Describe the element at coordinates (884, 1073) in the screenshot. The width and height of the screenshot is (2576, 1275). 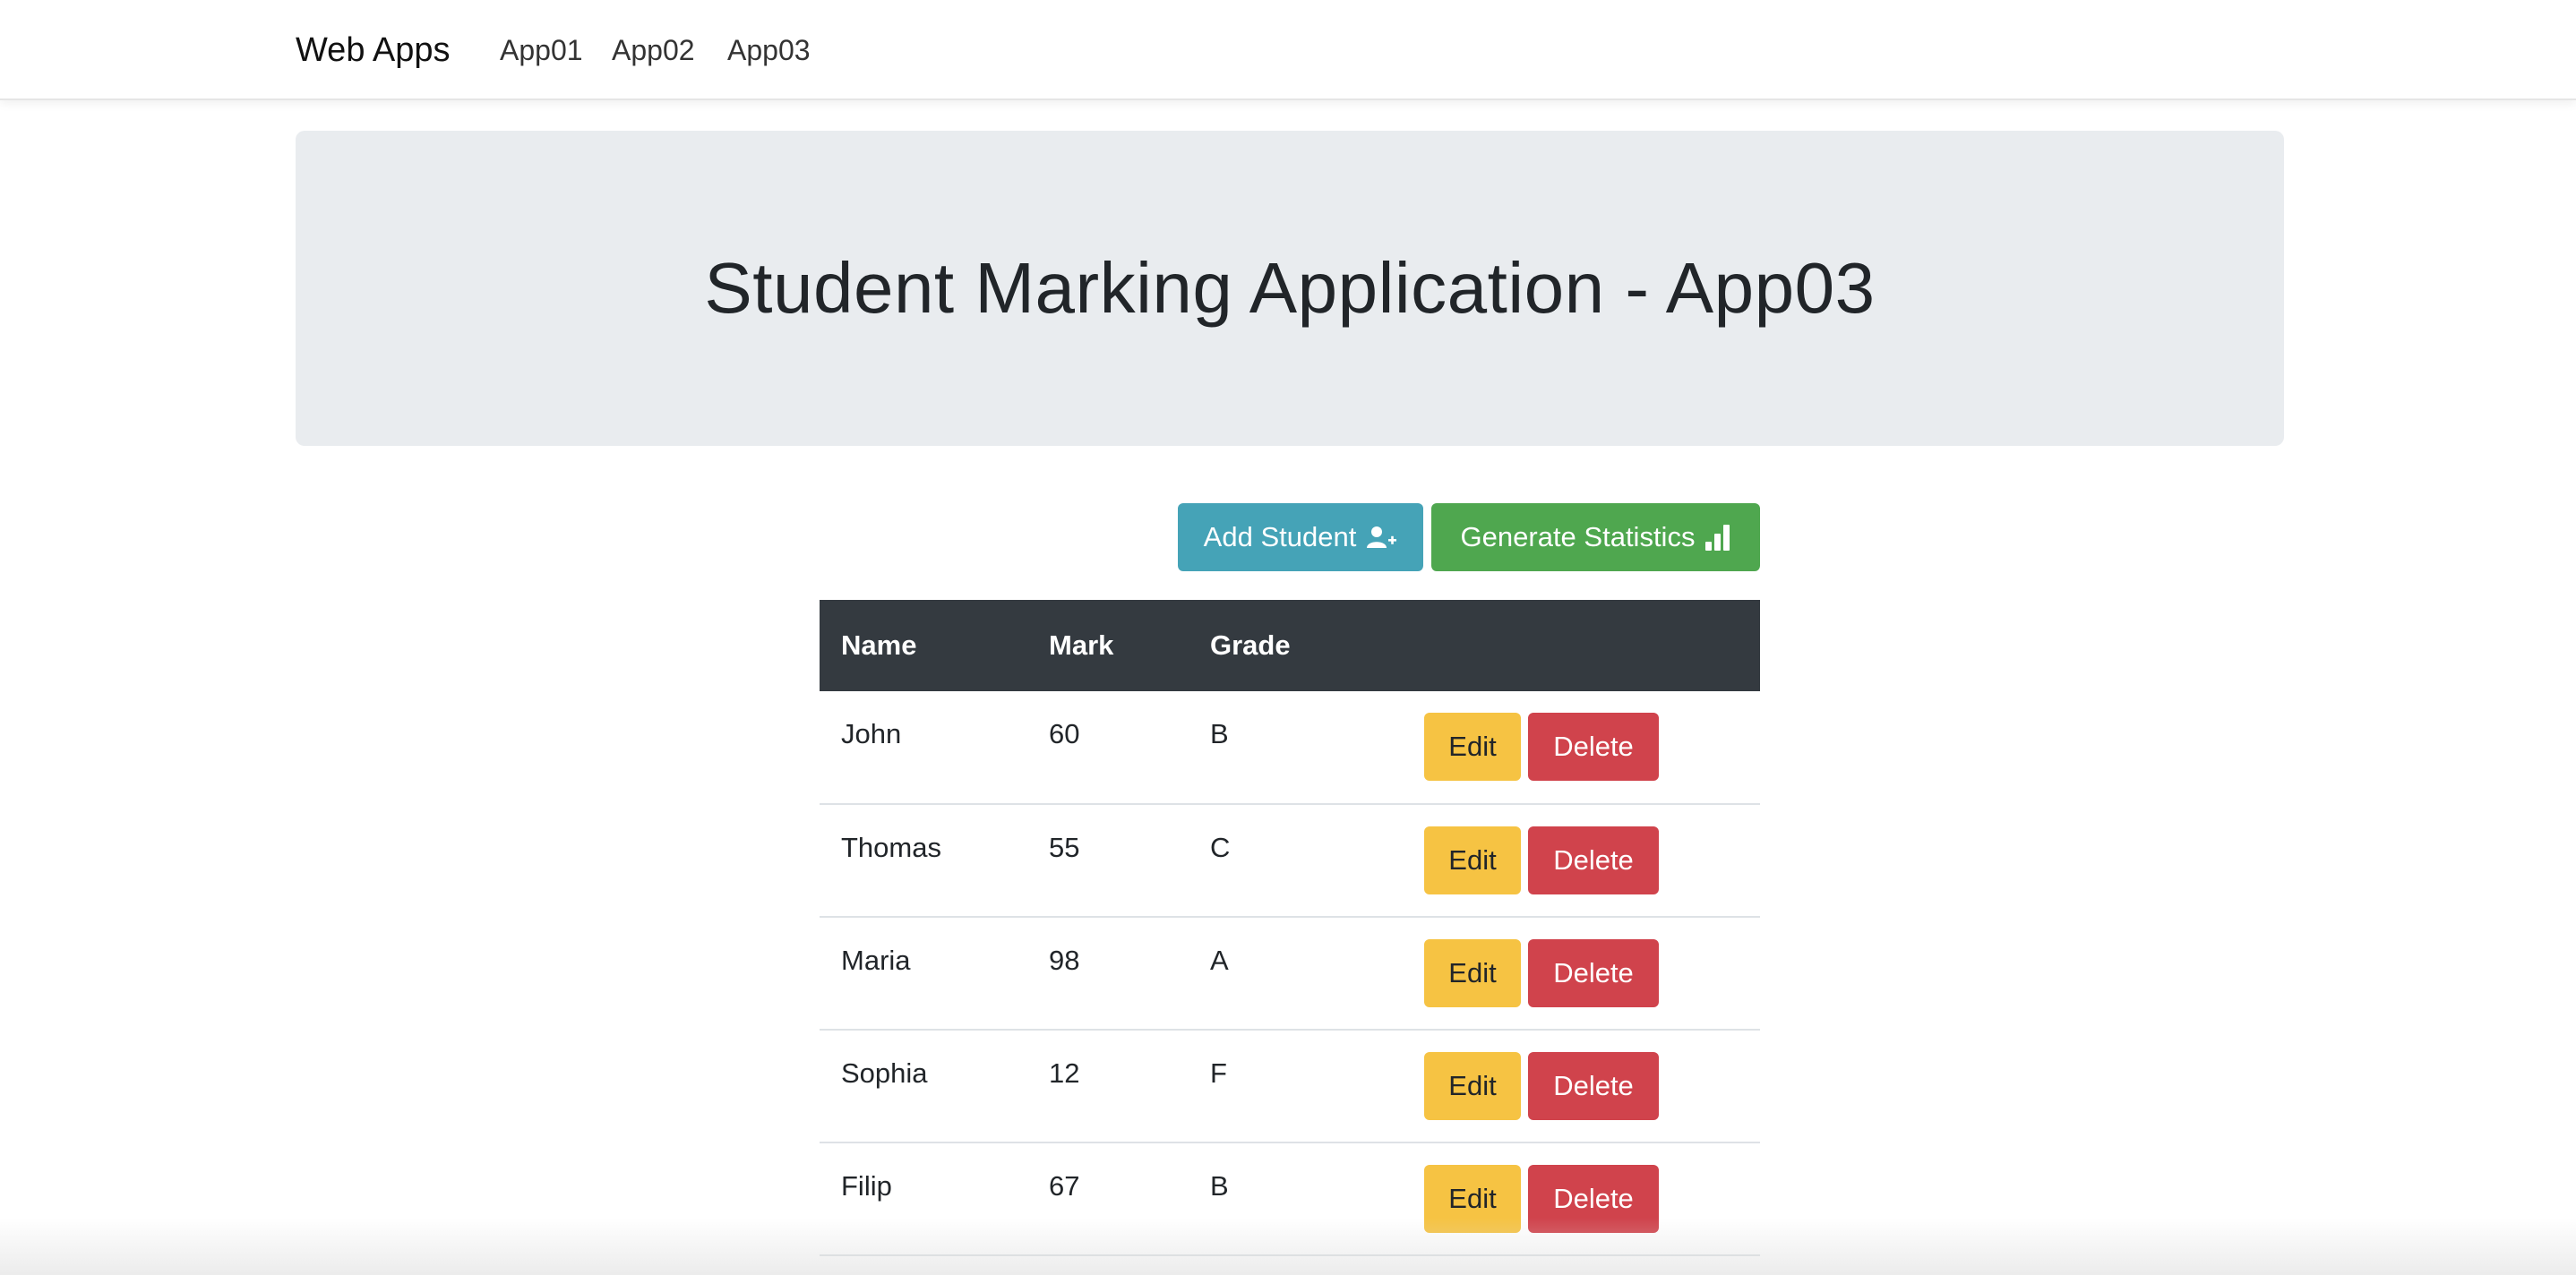
I see `student-name: Sophia` at that location.